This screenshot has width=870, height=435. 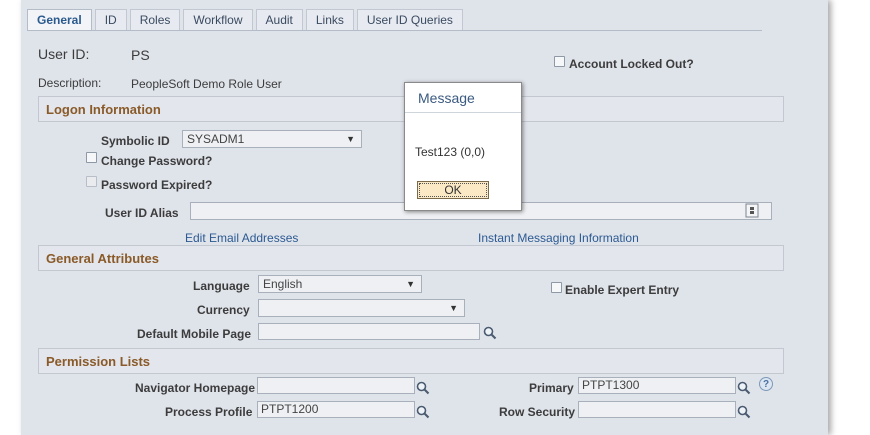 I want to click on instant-messaging-link: Instant Messaging Information, so click(x=558, y=238).